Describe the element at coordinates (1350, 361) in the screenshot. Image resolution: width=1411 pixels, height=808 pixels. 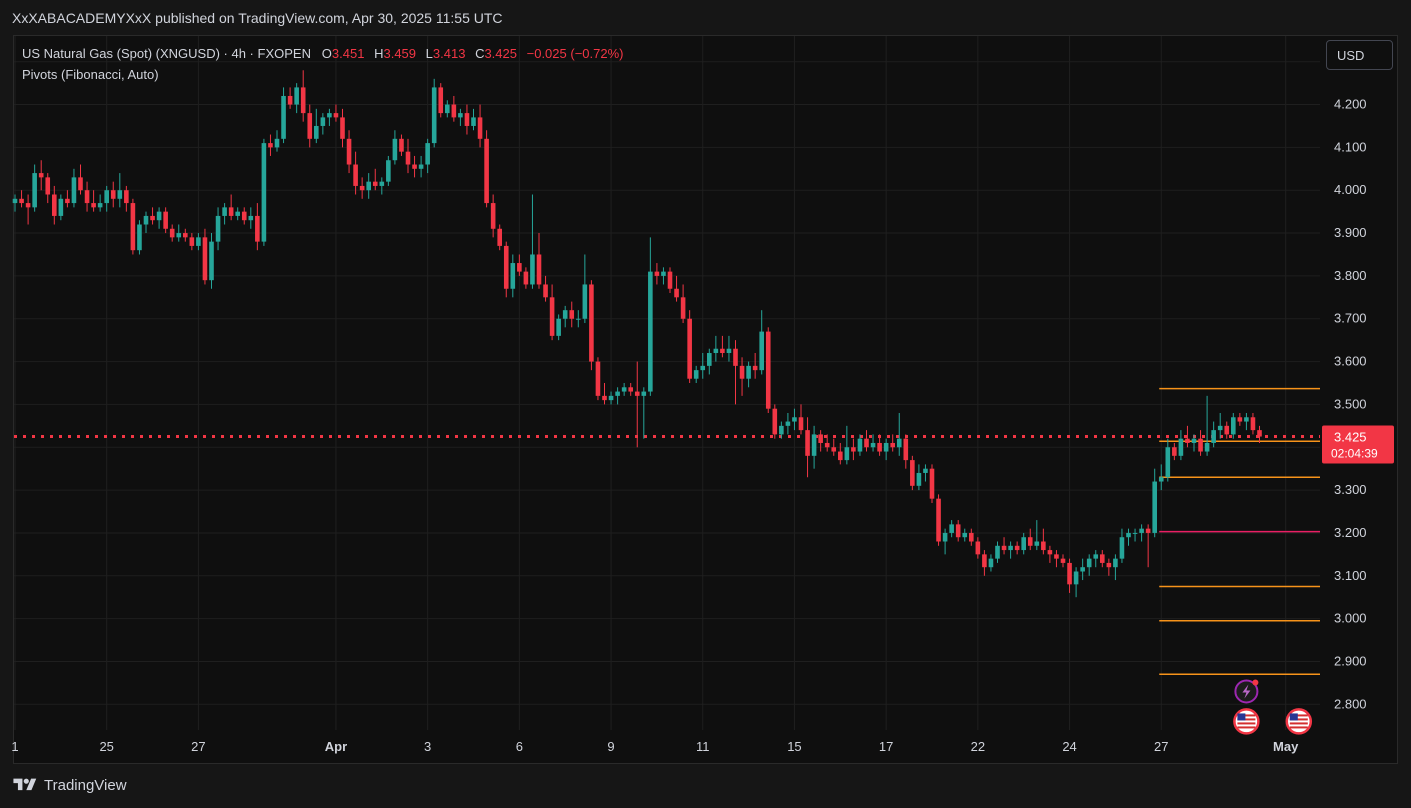
I see `y-tick-label: 3.600` at that location.